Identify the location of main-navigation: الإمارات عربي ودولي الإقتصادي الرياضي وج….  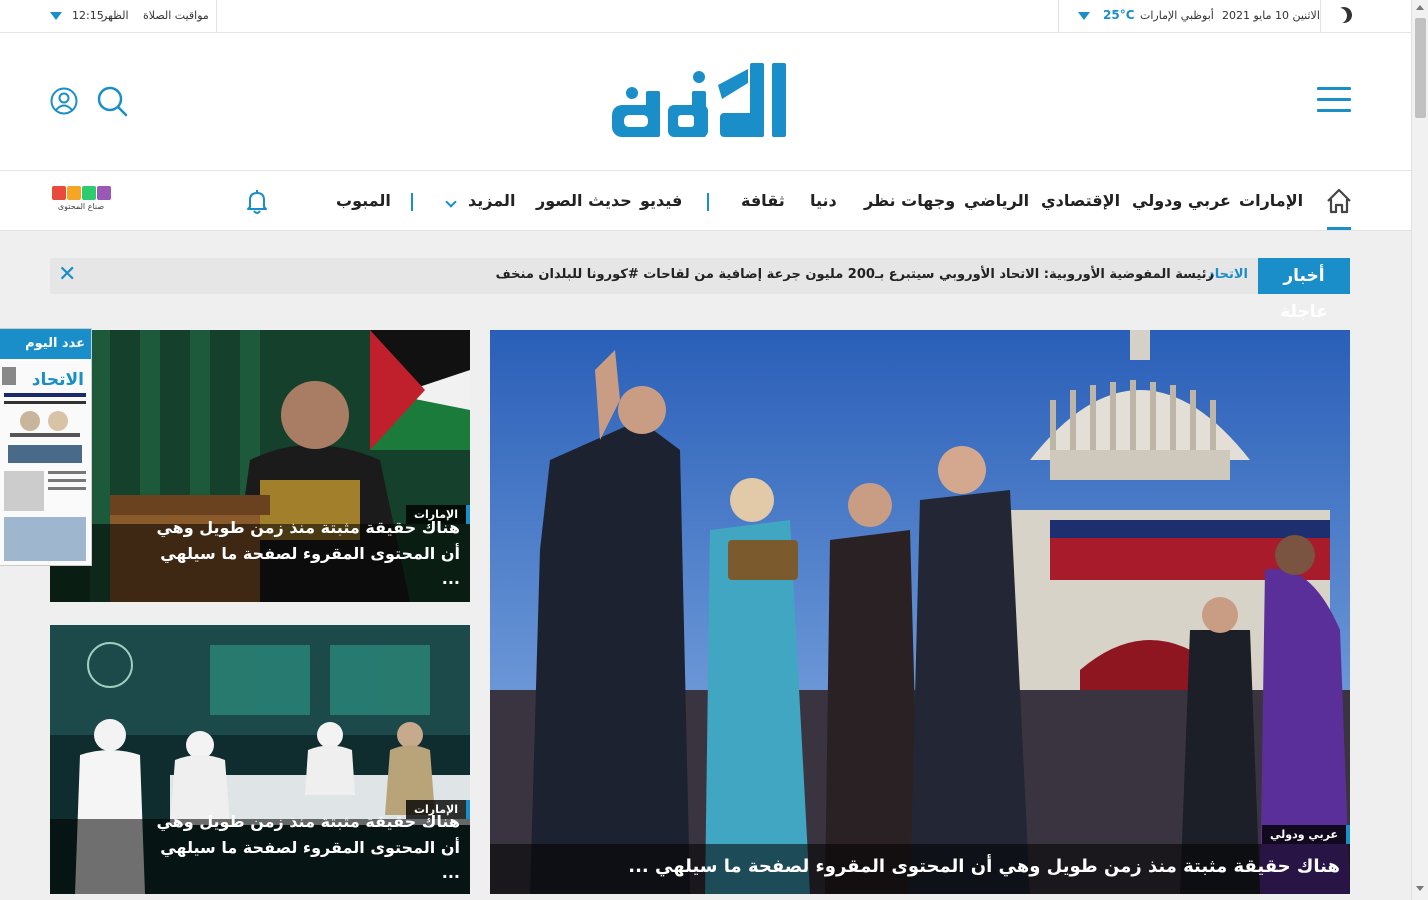
(705, 201).